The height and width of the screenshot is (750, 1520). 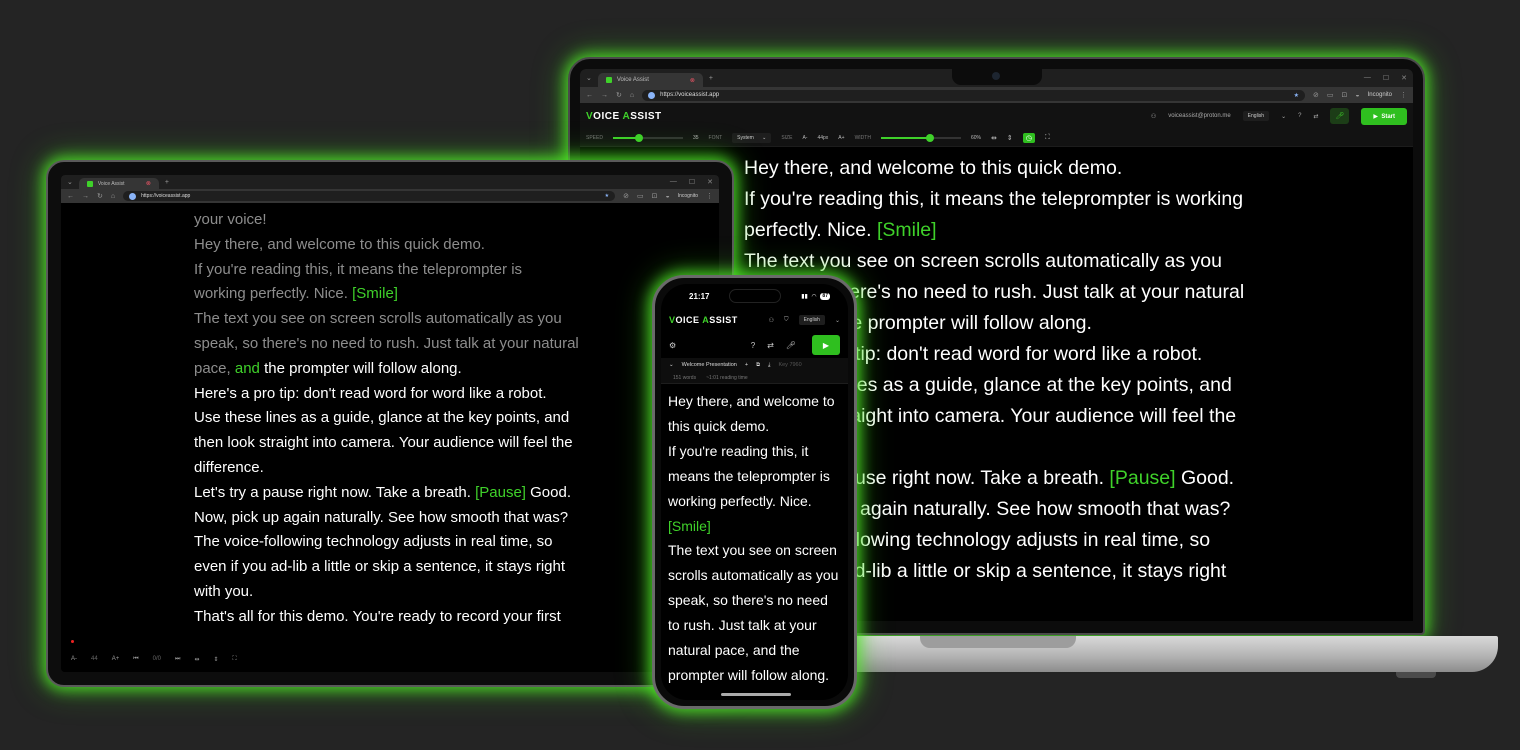 What do you see at coordinates (758, 526) in the screenshot?
I see `script-line: [Smile]` at bounding box center [758, 526].